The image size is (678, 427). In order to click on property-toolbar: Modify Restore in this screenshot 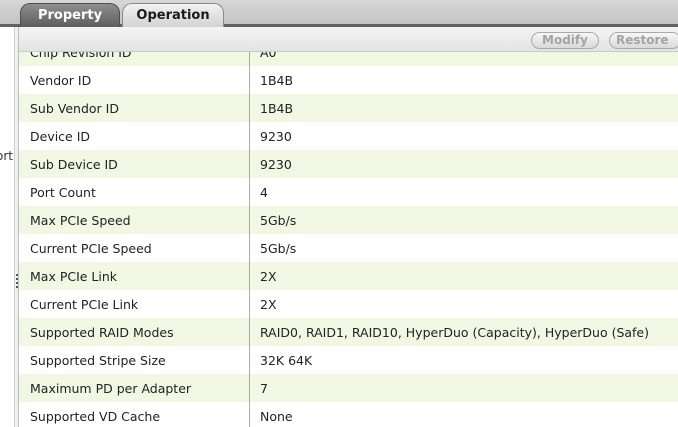, I will do `click(348, 39)`.